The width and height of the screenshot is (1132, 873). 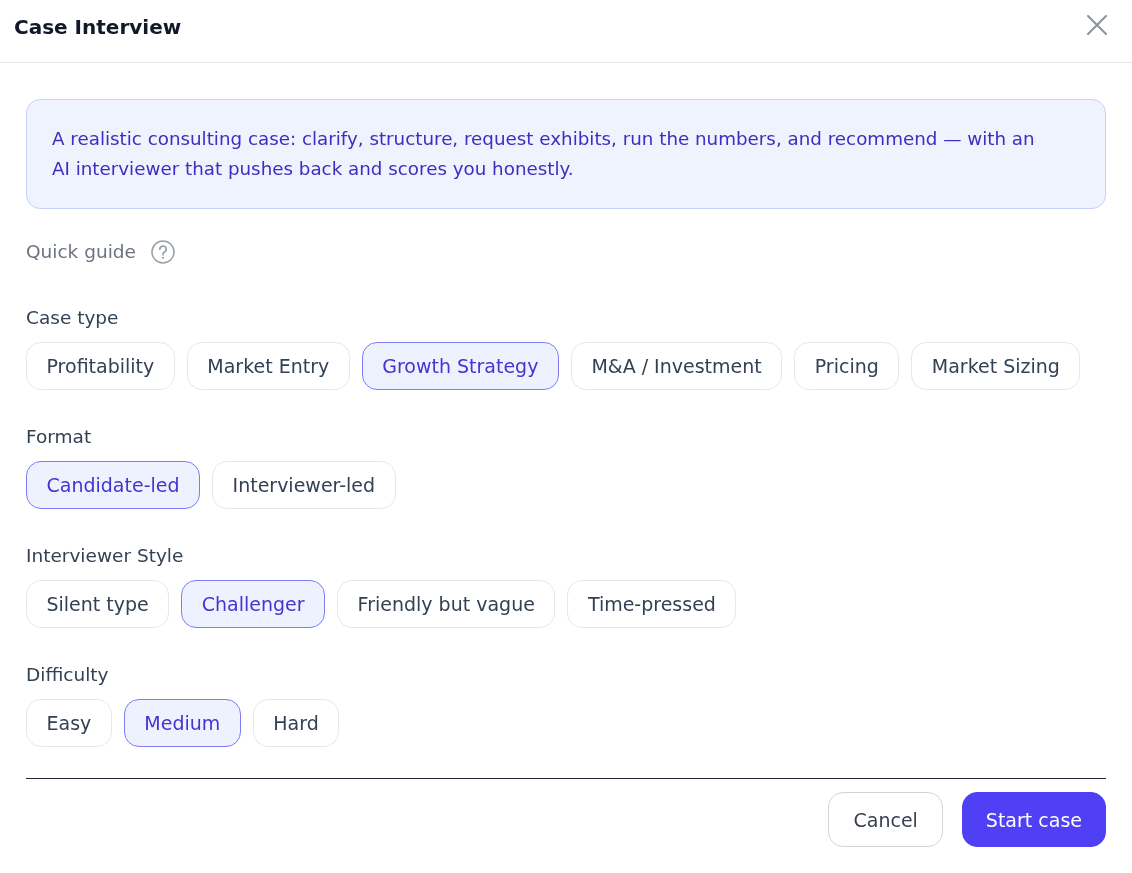 What do you see at coordinates (162, 252) in the screenshot?
I see `help-icon` at bounding box center [162, 252].